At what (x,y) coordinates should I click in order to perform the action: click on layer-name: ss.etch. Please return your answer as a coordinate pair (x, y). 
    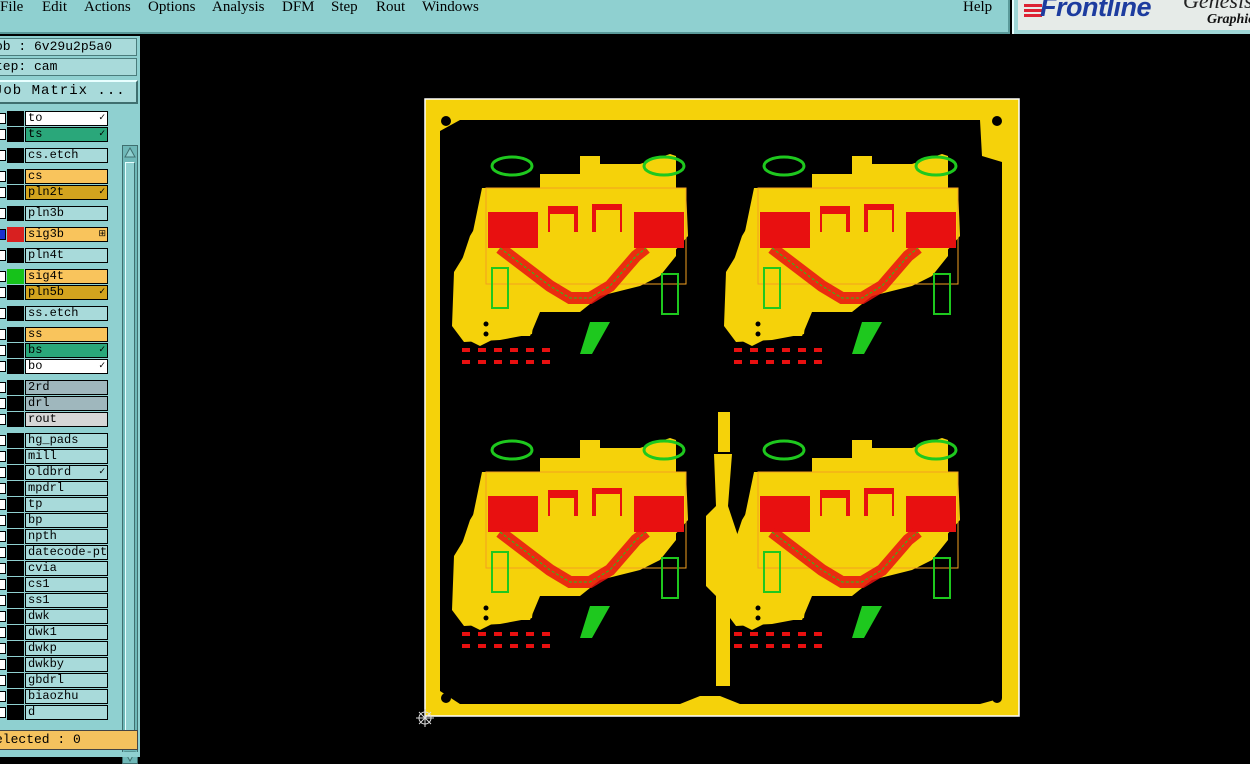
    Looking at the image, I should click on (66, 313).